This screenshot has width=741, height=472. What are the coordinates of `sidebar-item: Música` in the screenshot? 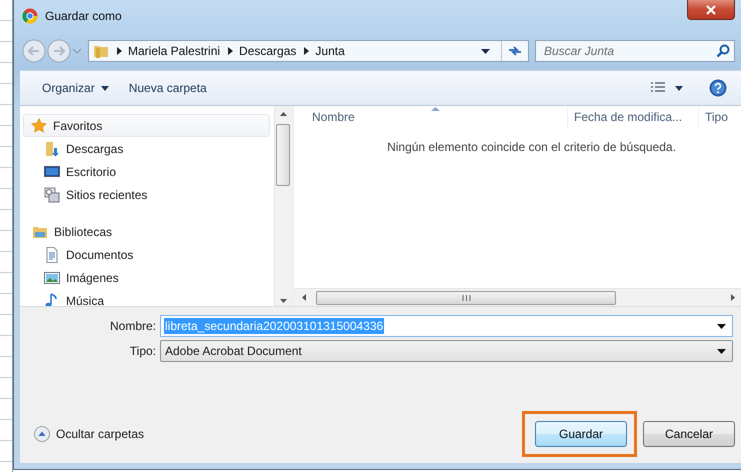 It's located at (146, 297).